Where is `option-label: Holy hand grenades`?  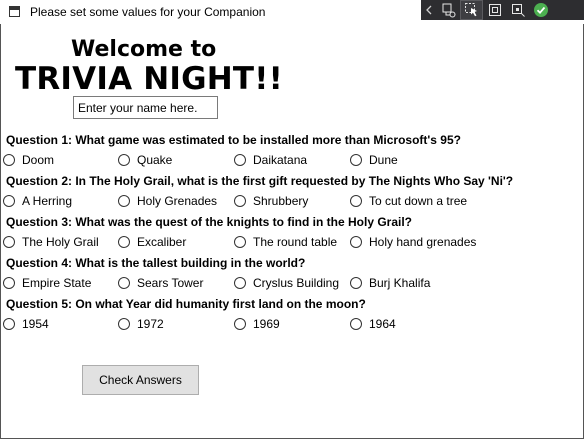 option-label: Holy hand grenades is located at coordinates (423, 242).